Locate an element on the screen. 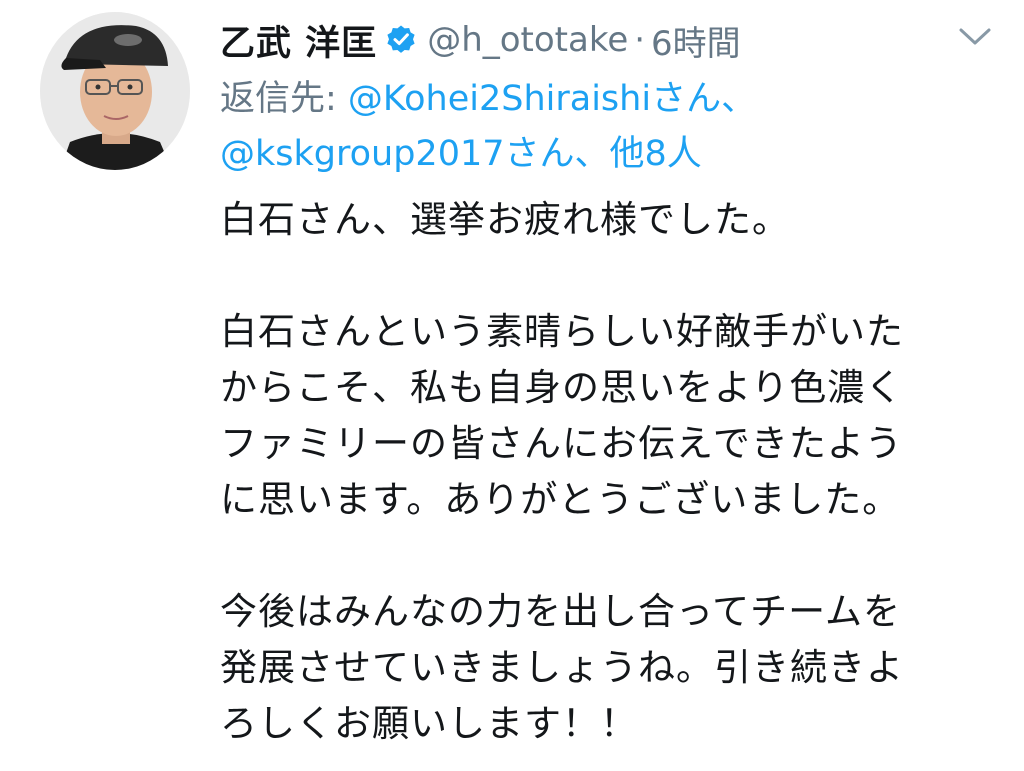  reply-others-link: 他8人 is located at coordinates (656, 154).